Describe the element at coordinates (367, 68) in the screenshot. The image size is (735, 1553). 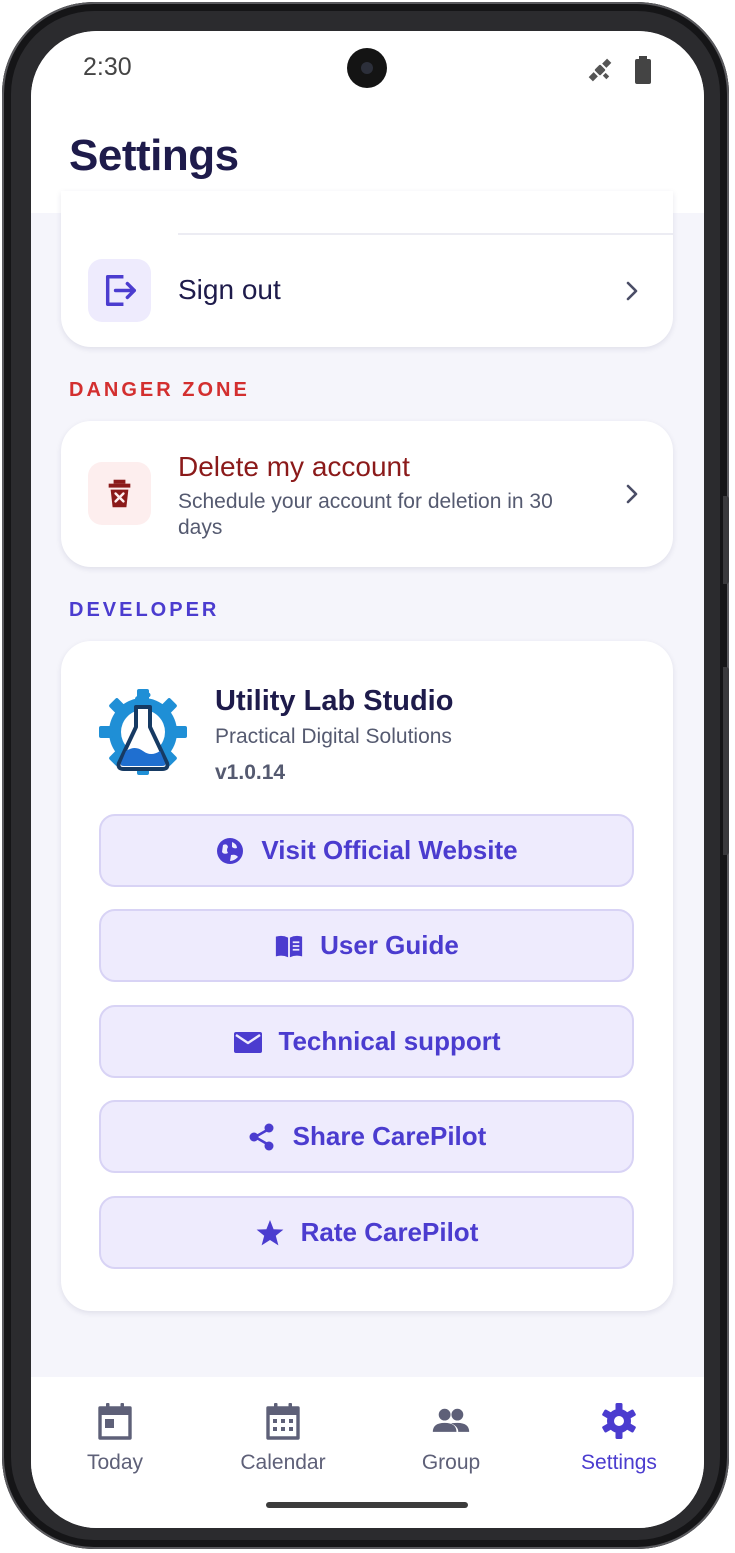
I see `front-camera` at that location.